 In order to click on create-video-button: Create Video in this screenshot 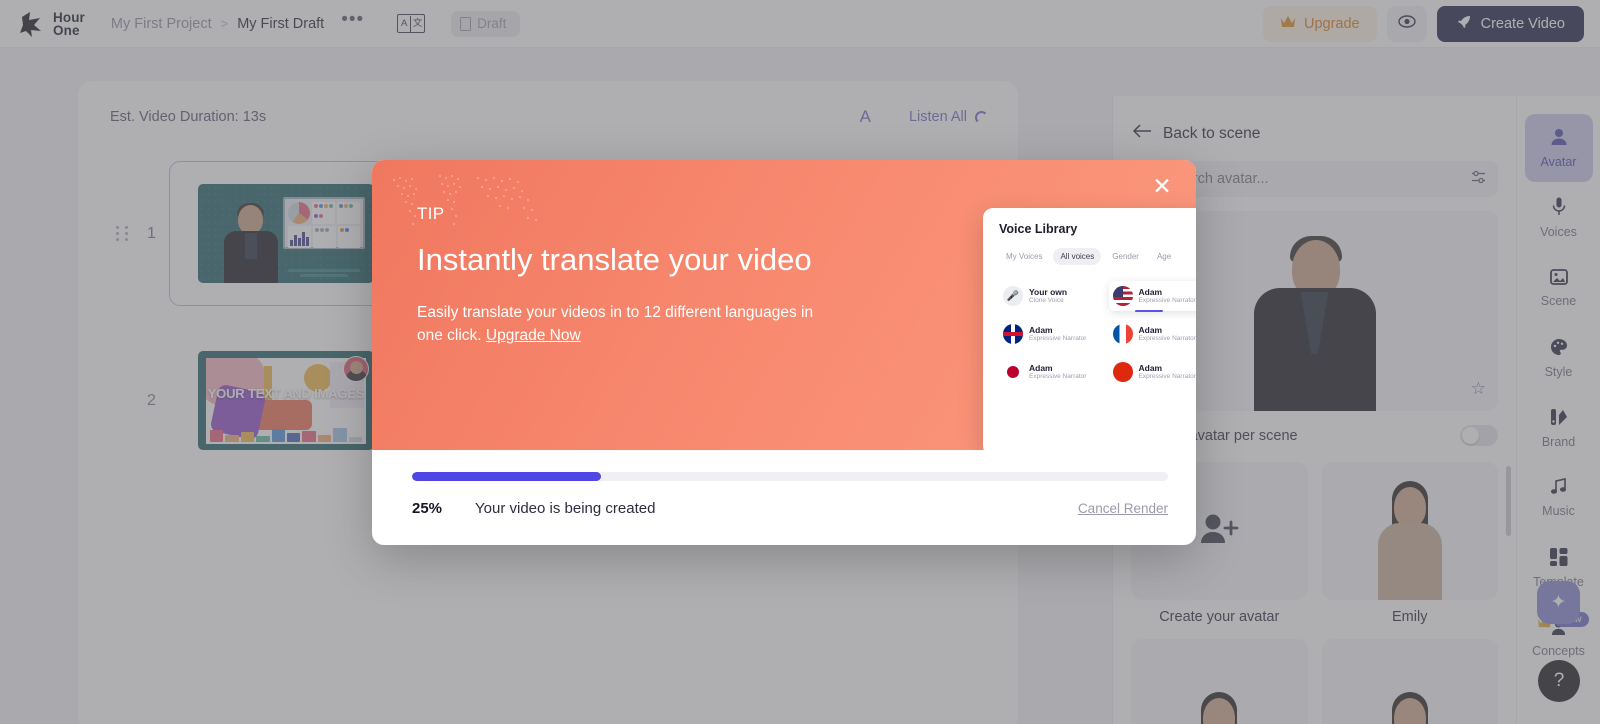, I will do `click(1510, 23)`.